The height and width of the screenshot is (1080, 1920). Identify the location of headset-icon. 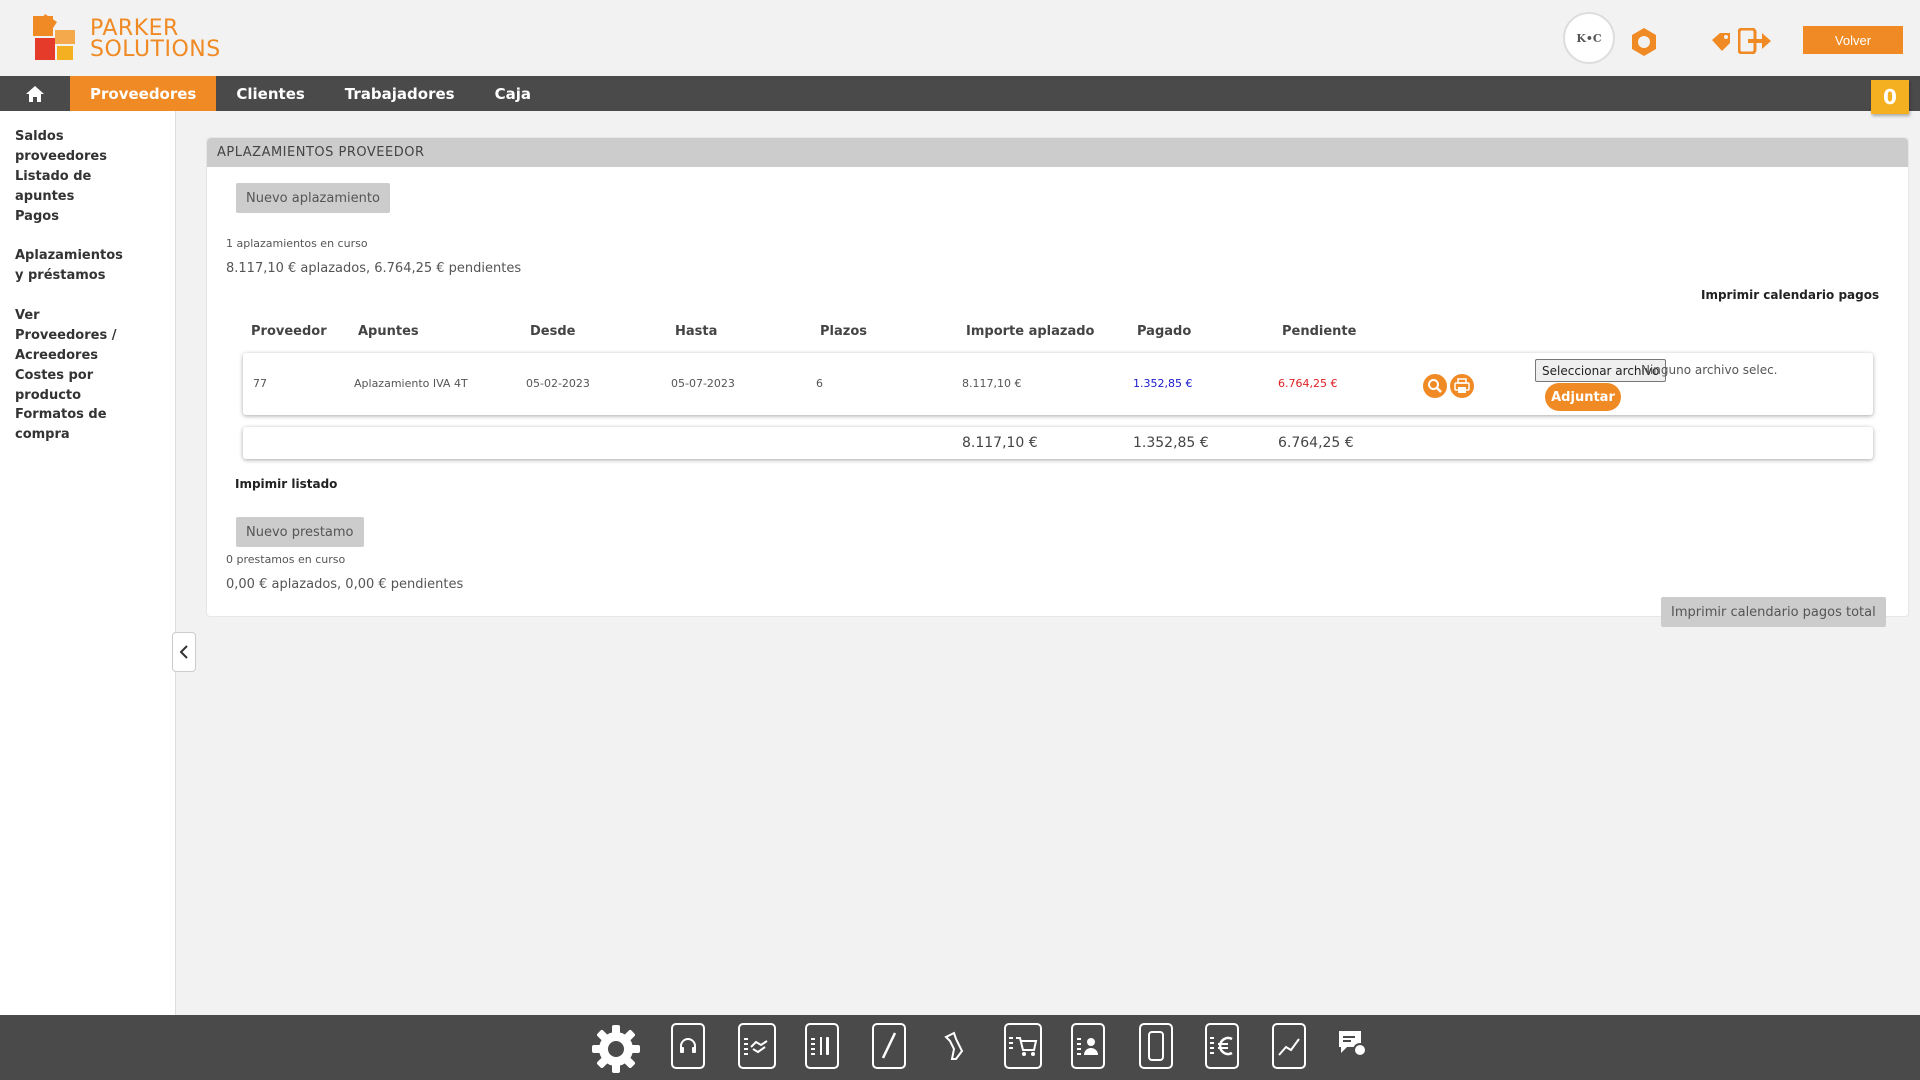
(688, 1045).